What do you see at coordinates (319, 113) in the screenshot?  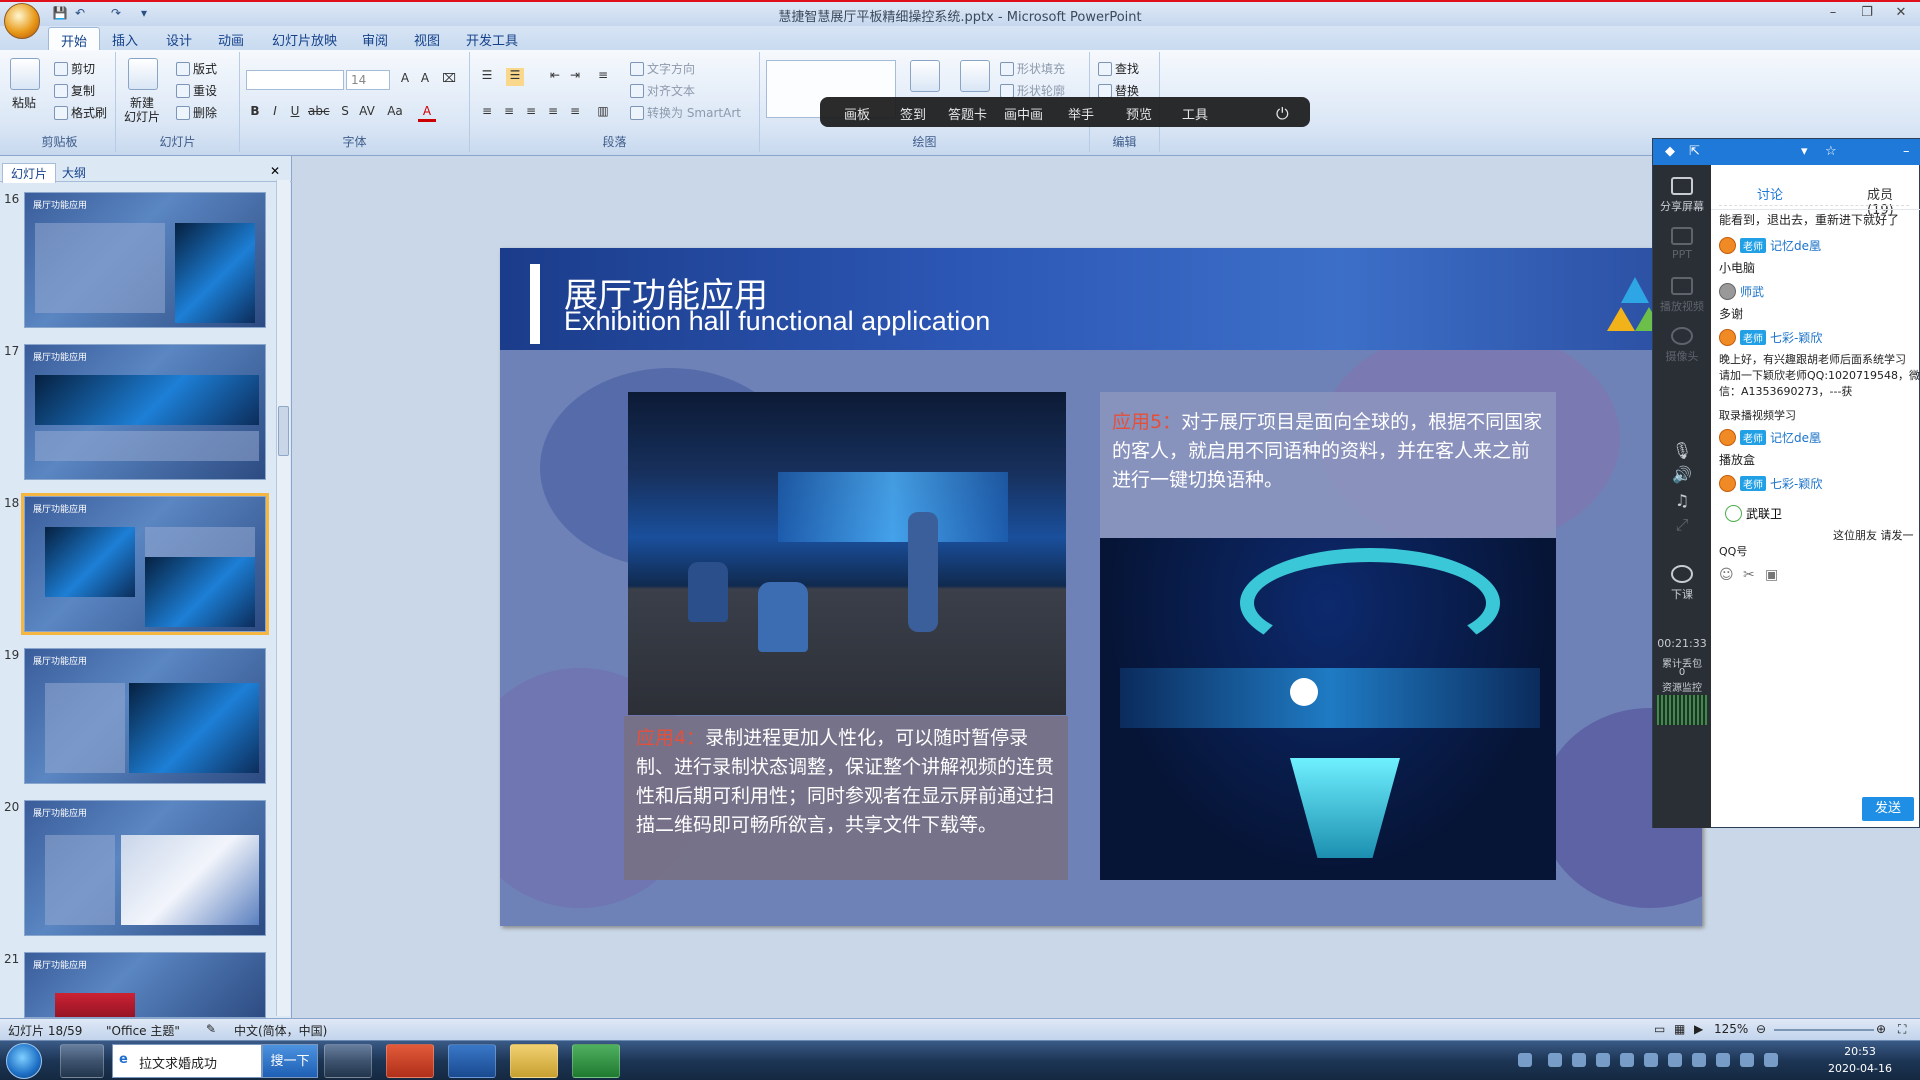 I see `strikethrough-button: abc` at bounding box center [319, 113].